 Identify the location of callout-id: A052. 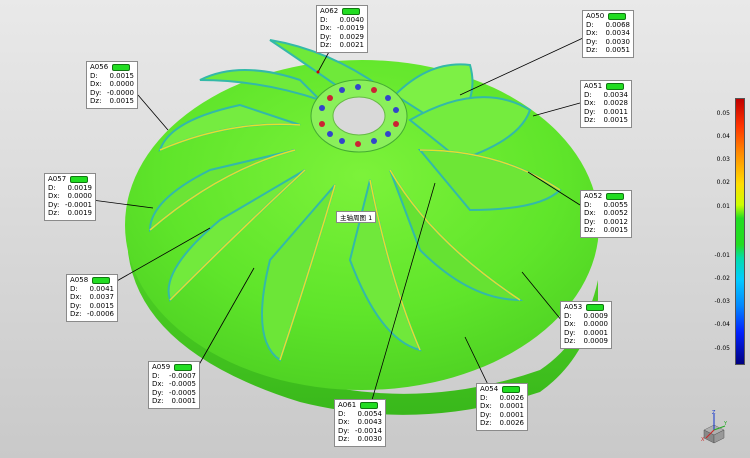
(593, 196).